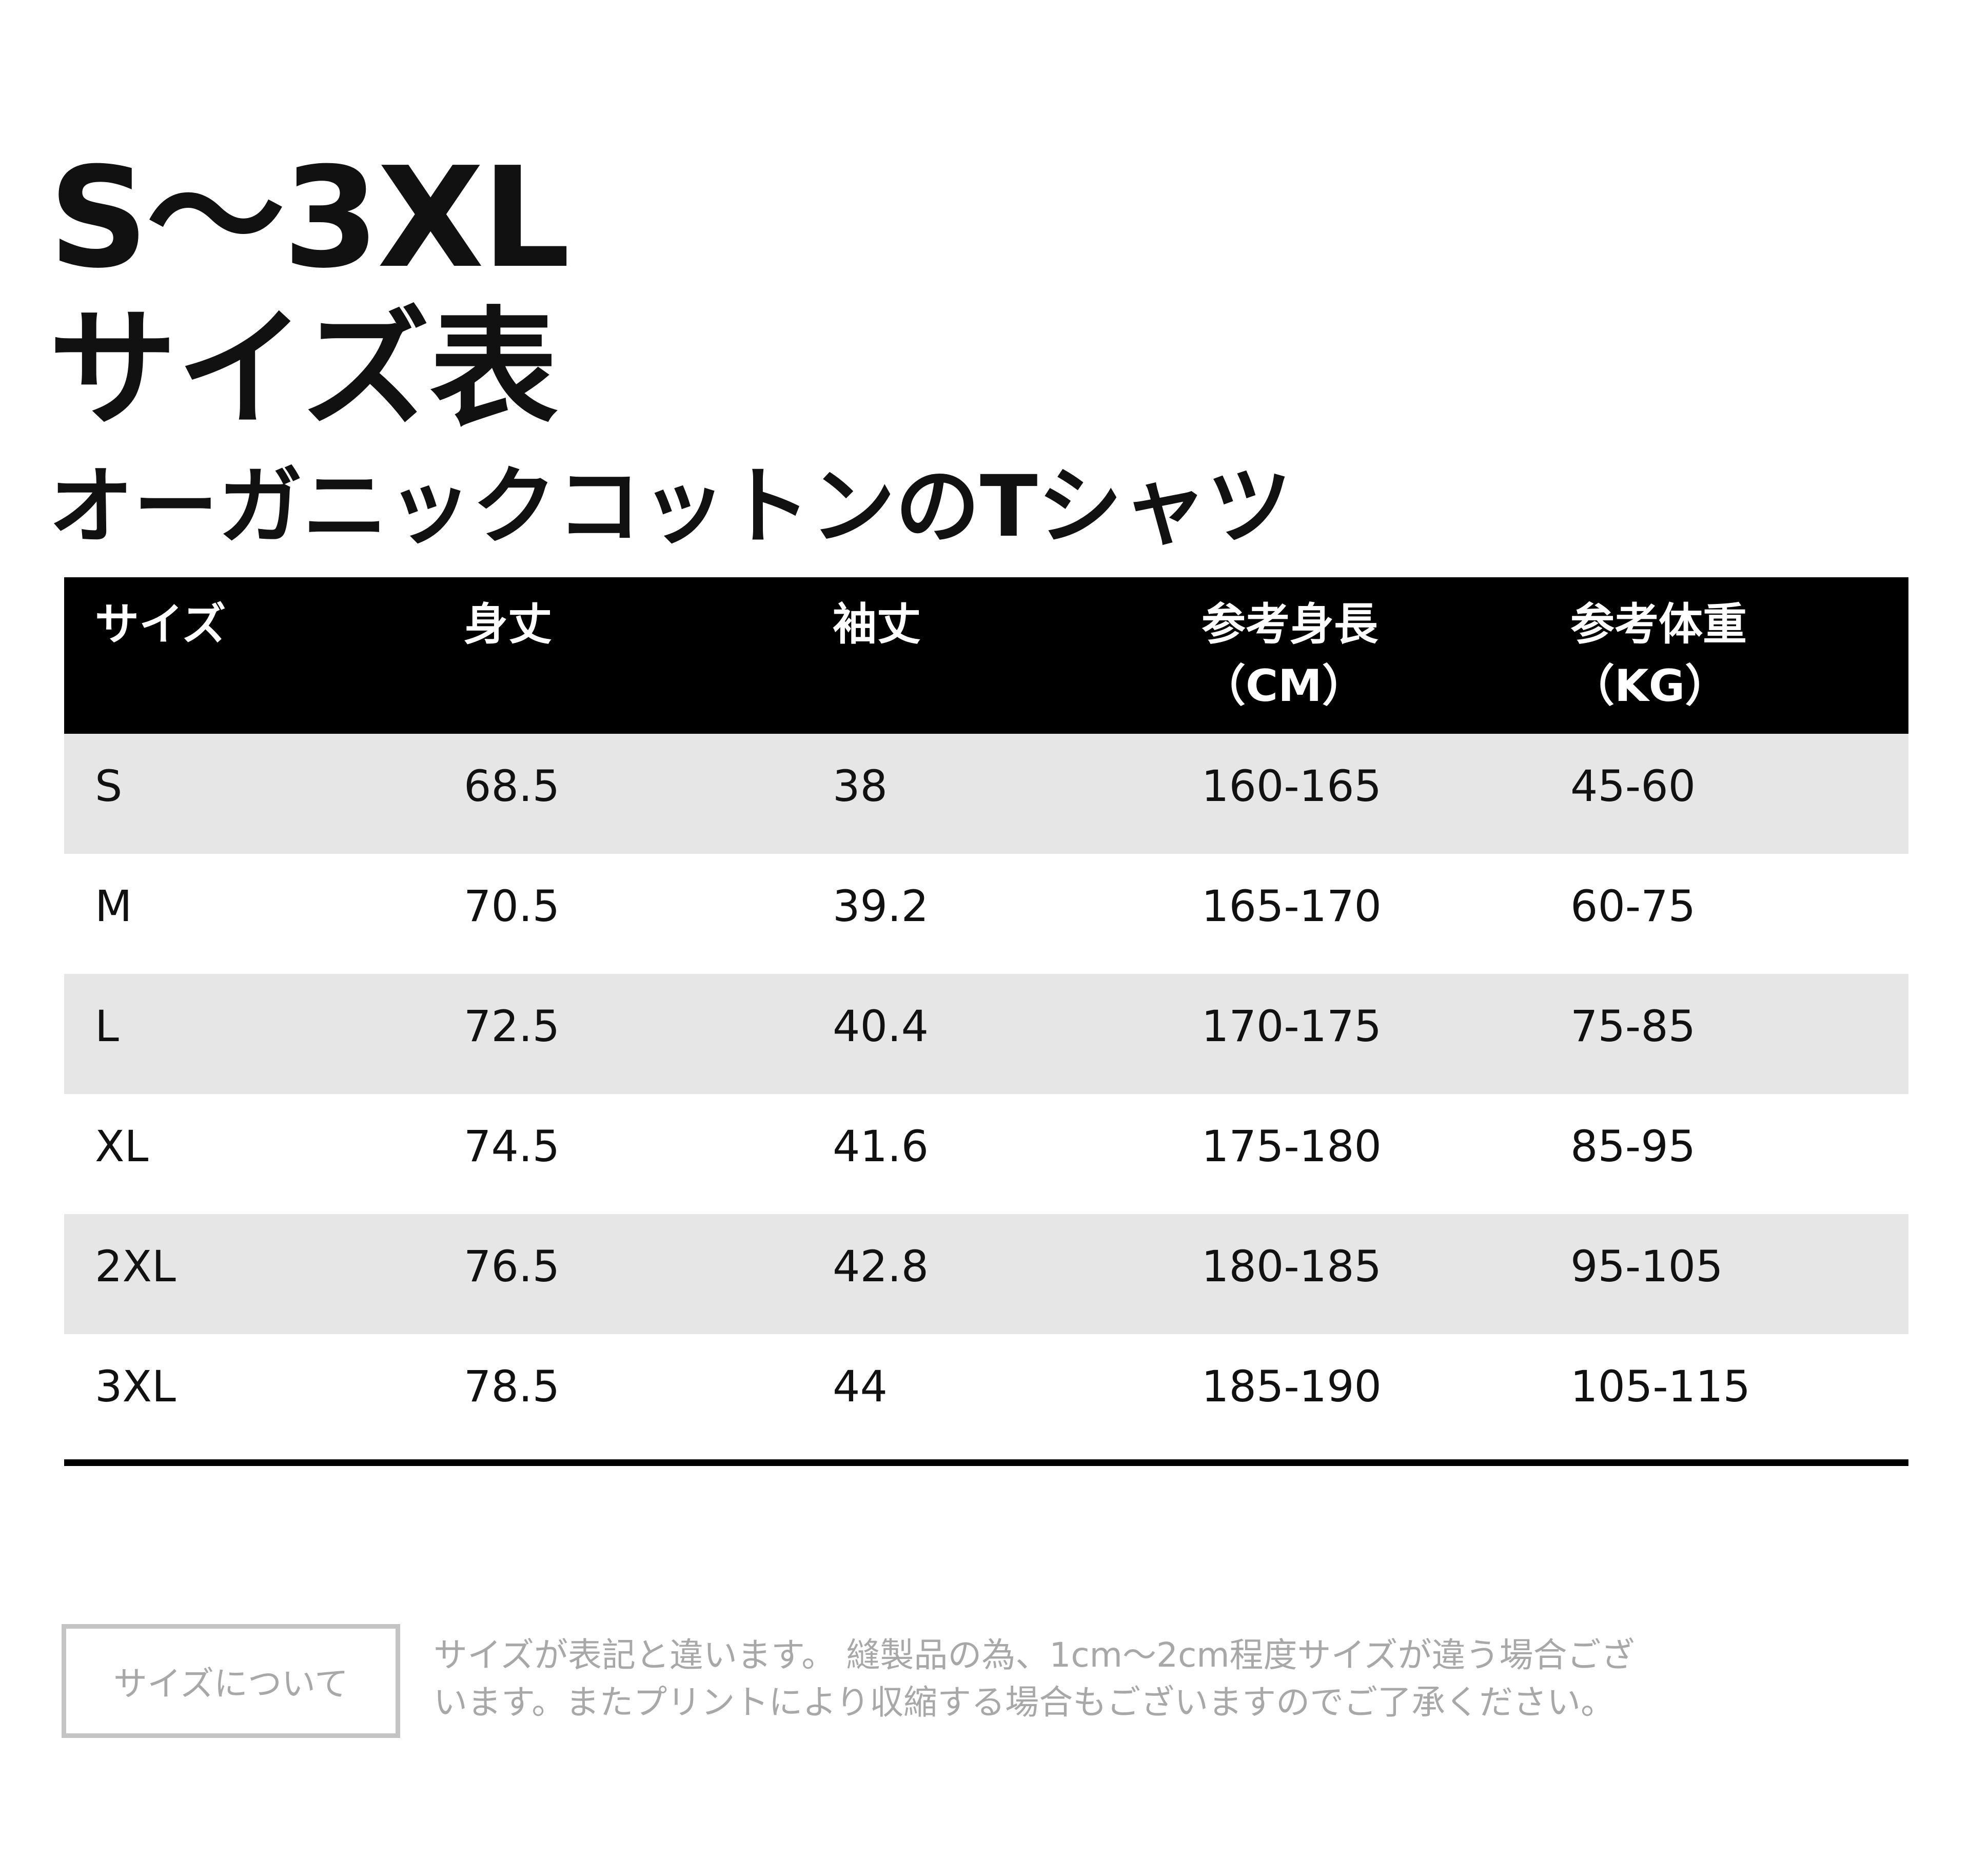 The image size is (1969, 1876). Describe the element at coordinates (670, 507) in the screenshot. I see `product-subtitle: オーガニックコットンのTシャツ` at that location.